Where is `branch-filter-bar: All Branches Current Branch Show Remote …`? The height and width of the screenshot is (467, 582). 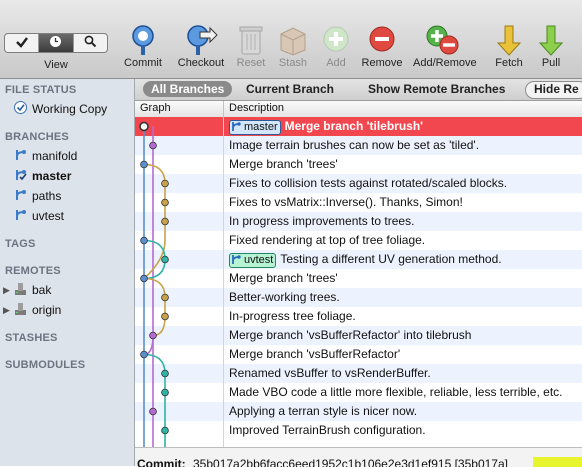 branch-filter-bar: All Branches Current Branch Show Remote … is located at coordinates (358, 90).